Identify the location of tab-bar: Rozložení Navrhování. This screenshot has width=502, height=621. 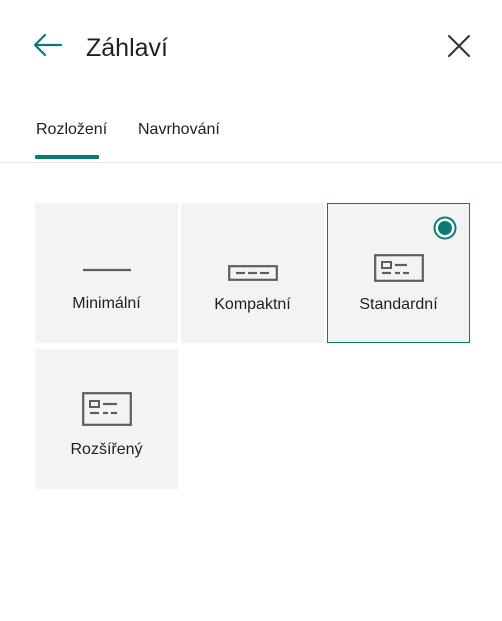
(251, 137).